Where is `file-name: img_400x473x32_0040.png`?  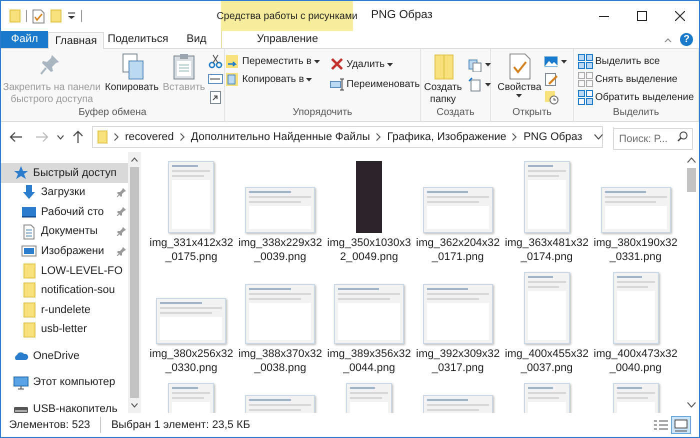
file-name: img_400x473x32_0040.png is located at coordinates (636, 362).